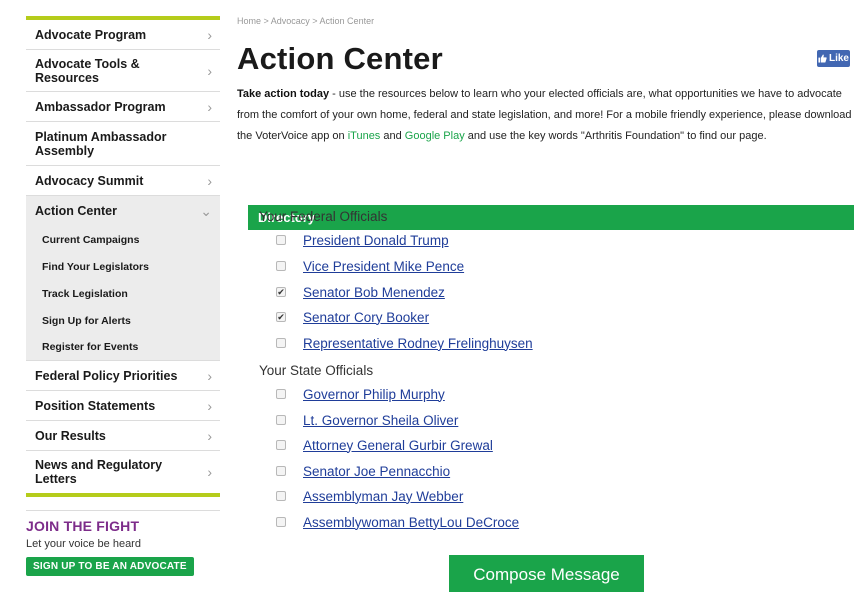 This screenshot has width=854, height=592. What do you see at coordinates (83, 544) in the screenshot?
I see `join-subtitle: Let your voice be heard` at bounding box center [83, 544].